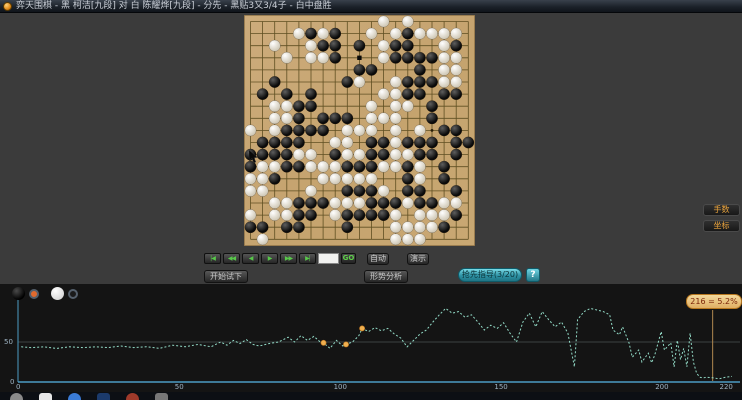  I want to click on x-tick-label: 220, so click(726, 387).